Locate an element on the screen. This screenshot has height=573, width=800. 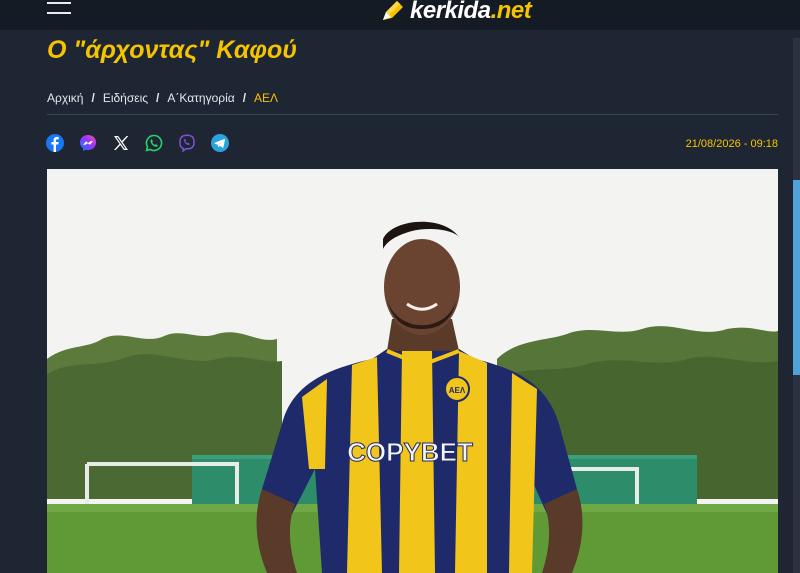
logo-suffix-text: .net is located at coordinates (511, 12).